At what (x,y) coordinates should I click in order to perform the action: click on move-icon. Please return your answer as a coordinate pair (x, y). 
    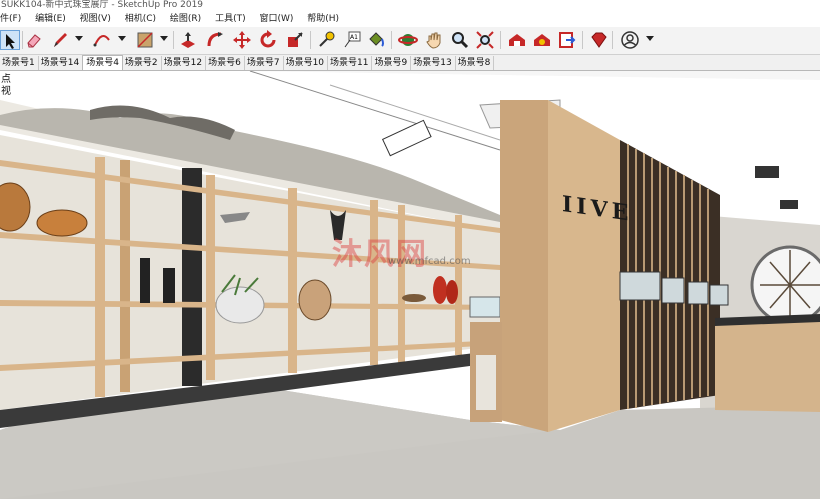
    Looking at the image, I should click on (242, 40).